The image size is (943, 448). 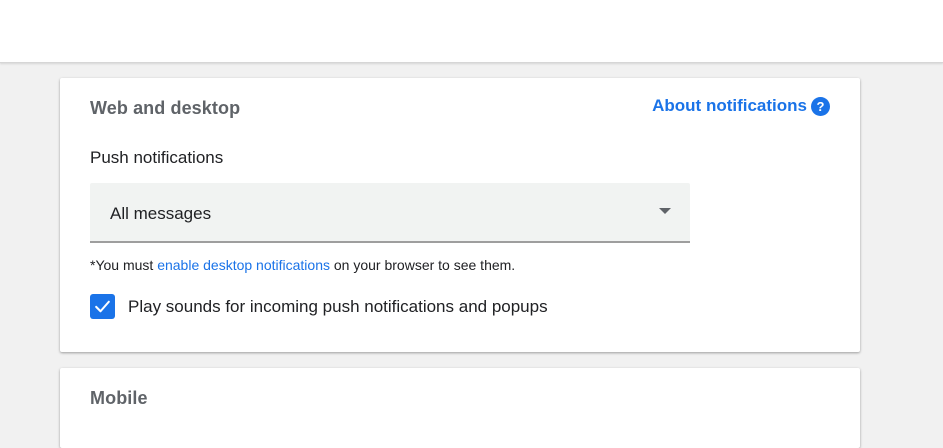 What do you see at coordinates (820, 106) in the screenshot?
I see `help-circle-icon: ?` at bounding box center [820, 106].